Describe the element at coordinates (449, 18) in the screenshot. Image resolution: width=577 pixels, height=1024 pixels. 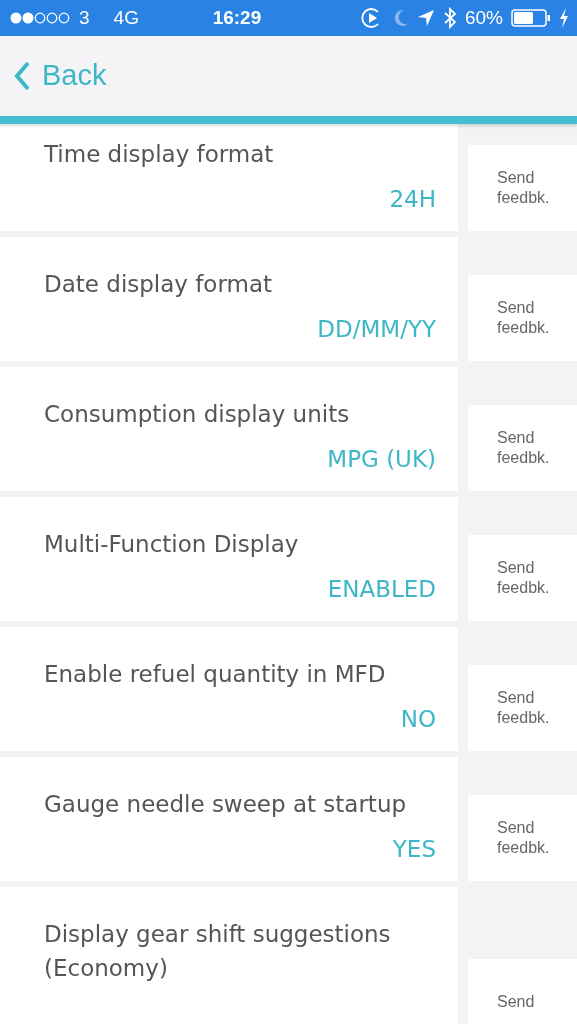
I see `bluetooth-icon` at that location.